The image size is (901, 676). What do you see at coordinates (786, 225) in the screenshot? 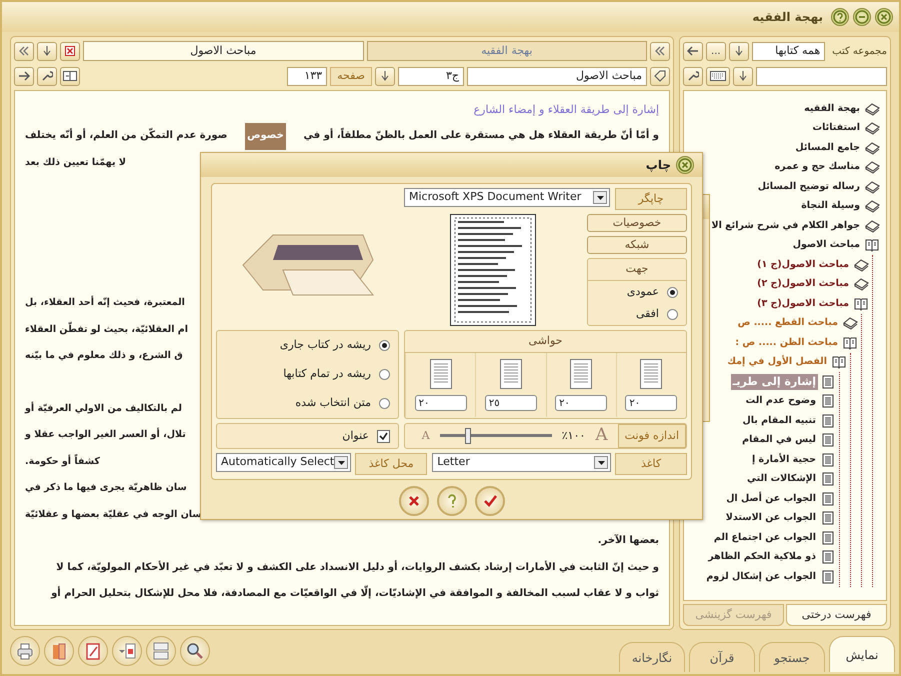
I see `tree-item: جواهر الكلام في شرح شرائع الا` at bounding box center [786, 225].